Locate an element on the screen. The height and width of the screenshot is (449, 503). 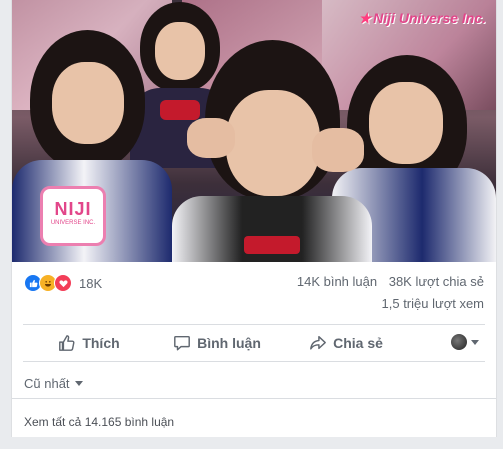
post-as-selector is located at coordinates (465, 342).